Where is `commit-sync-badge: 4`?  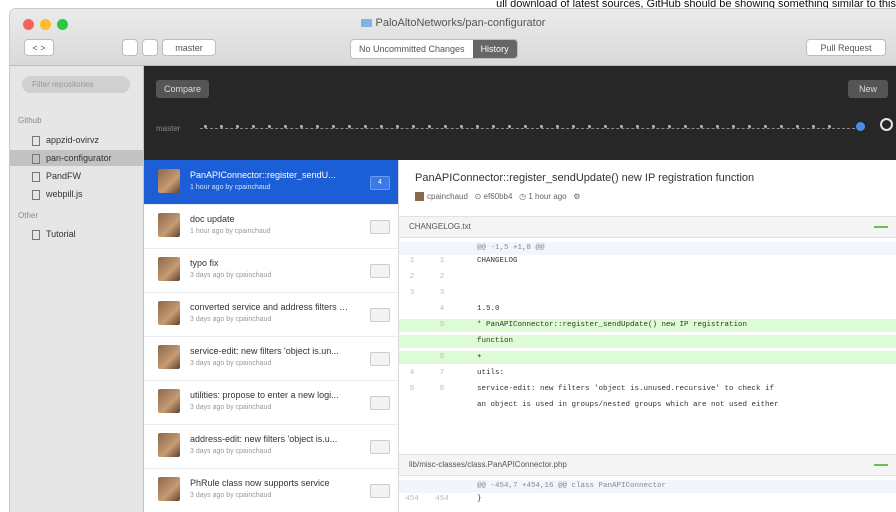 commit-sync-badge: 4 is located at coordinates (380, 183).